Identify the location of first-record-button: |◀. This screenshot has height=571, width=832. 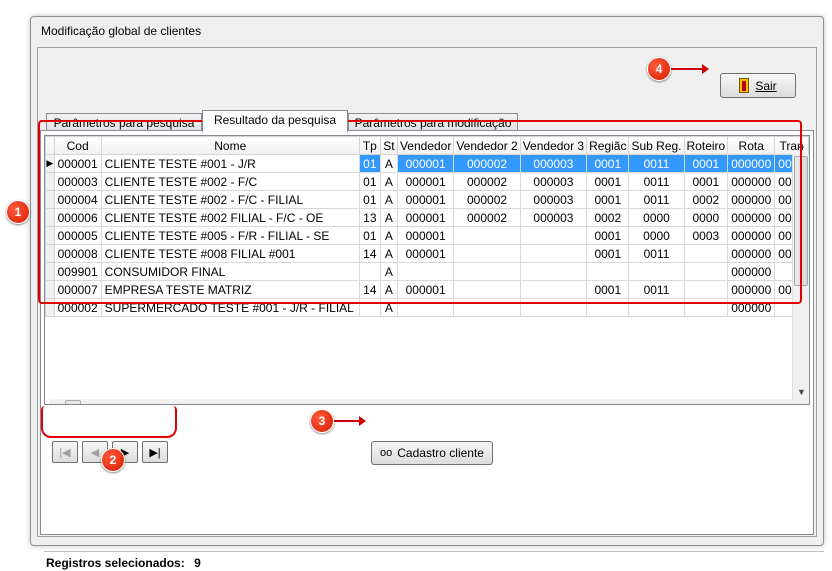
(65, 452).